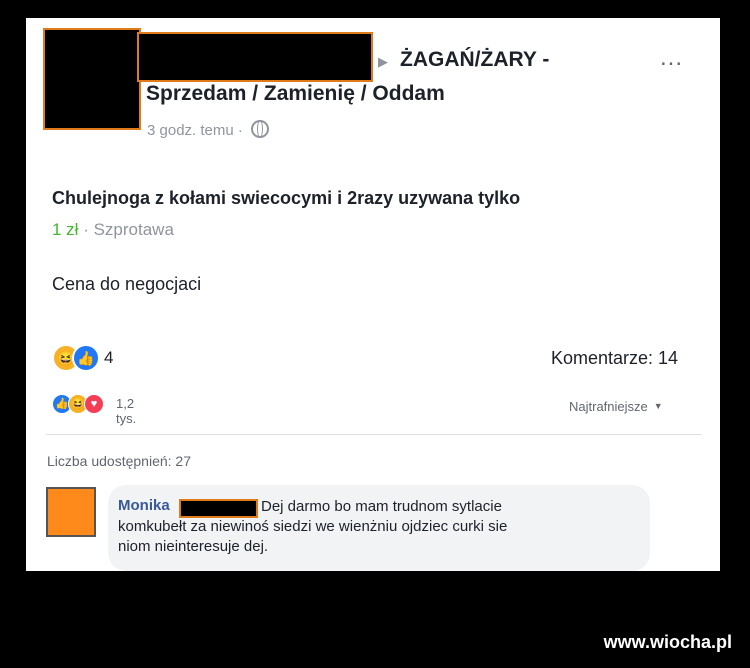 Image resolution: width=750 pixels, height=668 pixels. Describe the element at coordinates (260, 129) in the screenshot. I see `globe-icon` at that location.